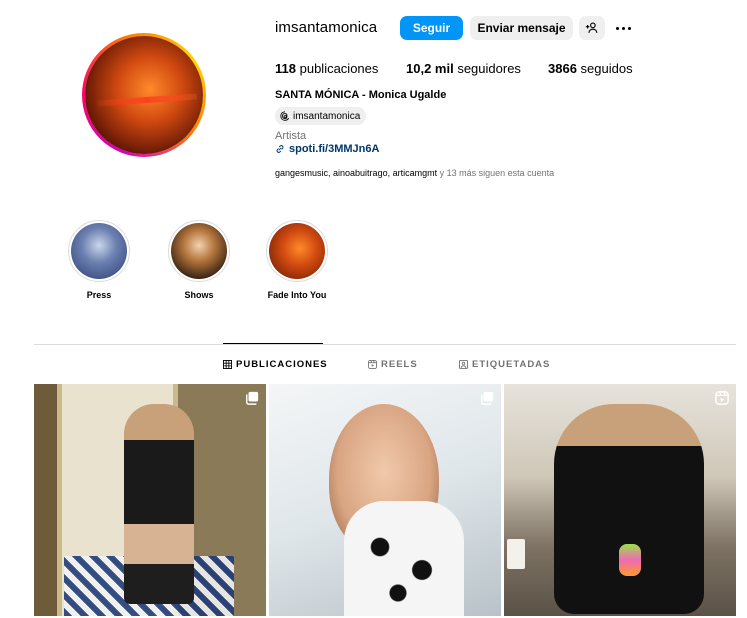  Describe the element at coordinates (722, 398) in the screenshot. I see `reel-icon` at that location.